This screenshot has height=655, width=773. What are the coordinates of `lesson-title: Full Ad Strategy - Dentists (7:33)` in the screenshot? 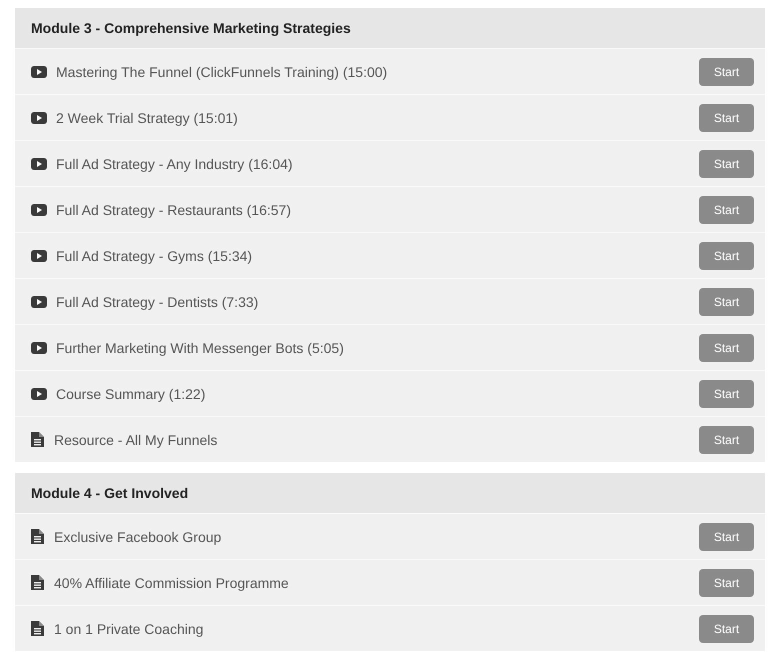 It's located at (158, 302).